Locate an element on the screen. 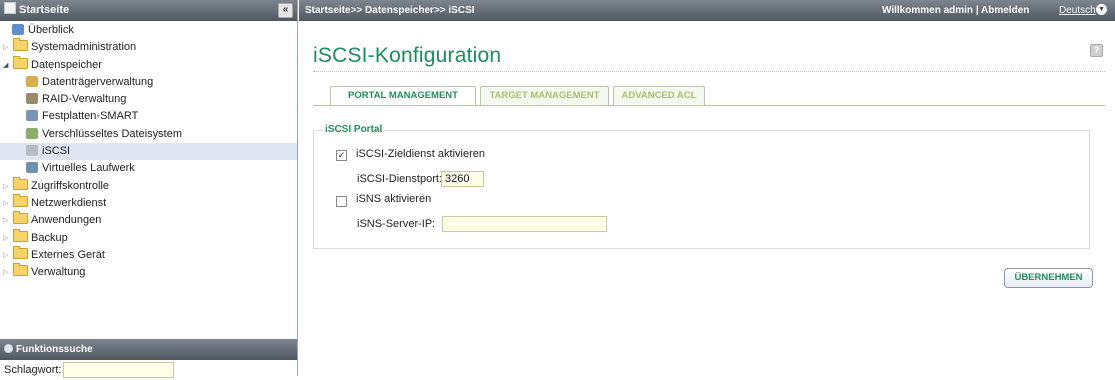  iscsi-icon is located at coordinates (32, 151).